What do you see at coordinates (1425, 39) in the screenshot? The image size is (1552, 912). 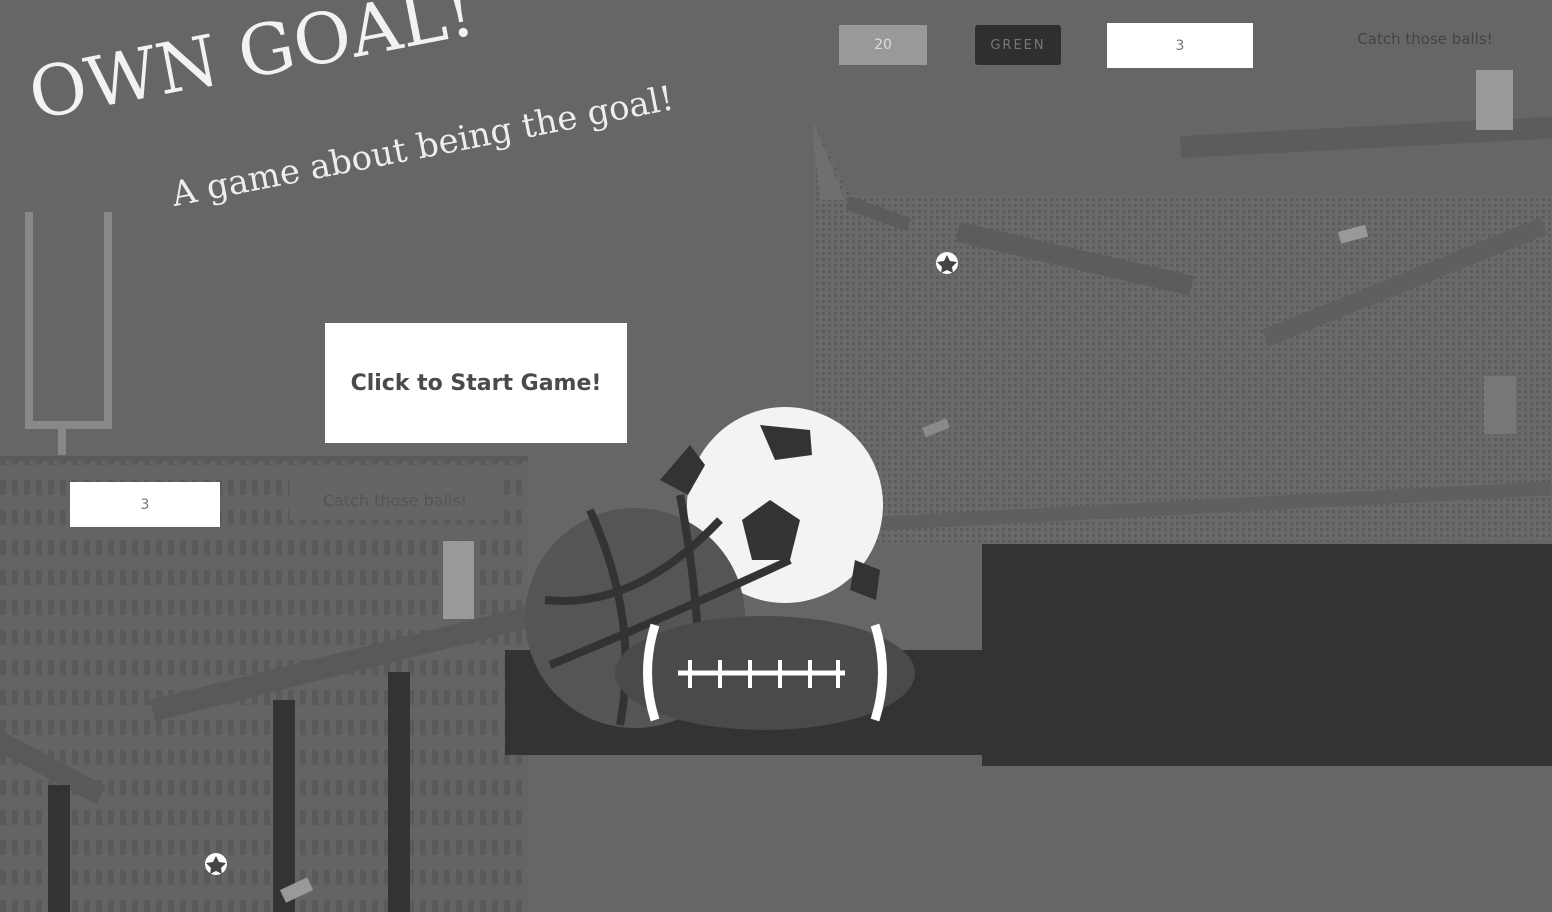 I see `hint-text-right: Catch those balls!` at bounding box center [1425, 39].